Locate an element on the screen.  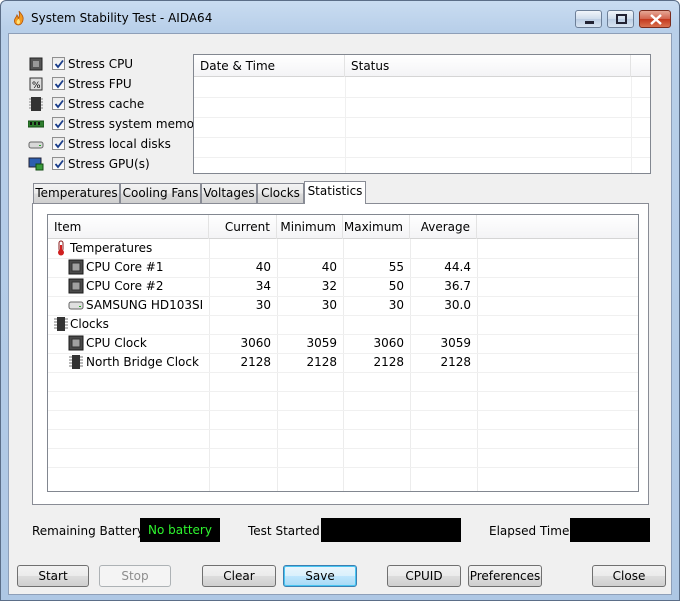
memory-module-icon is located at coordinates (36, 124).